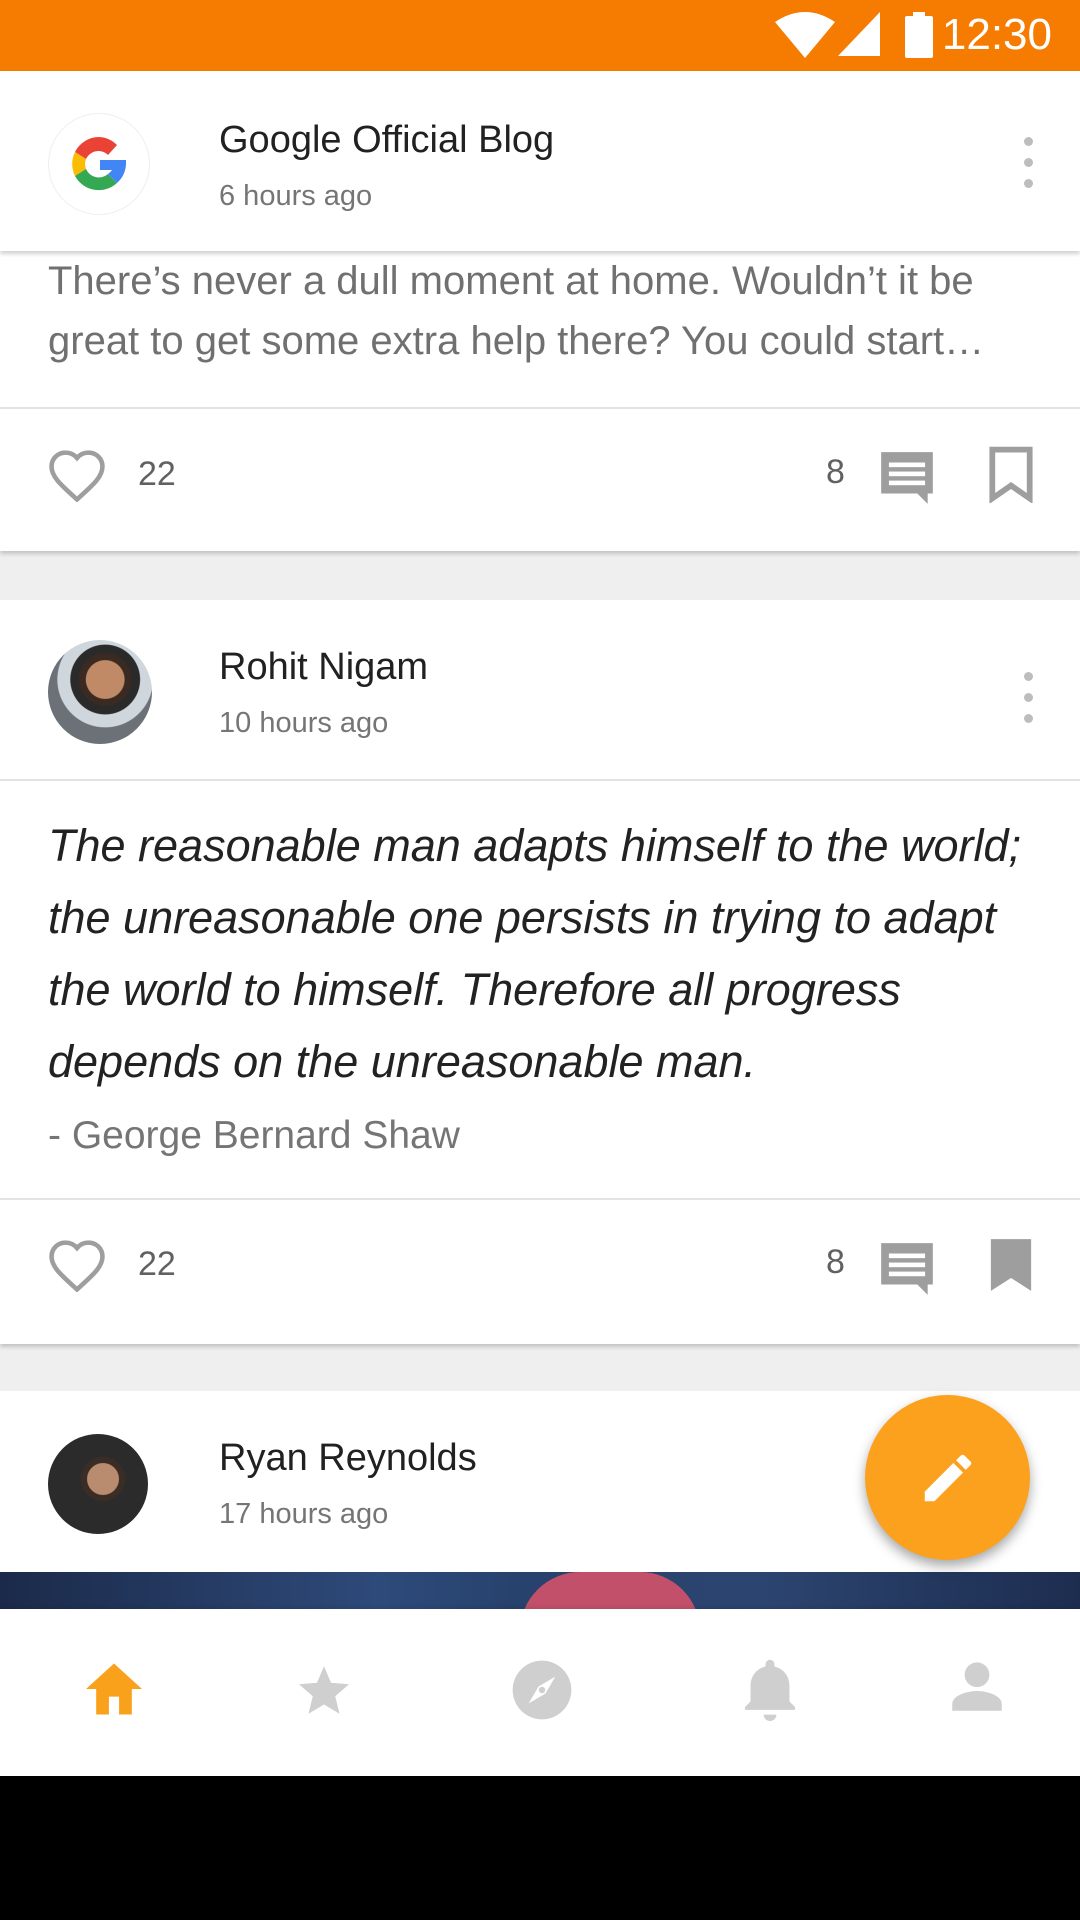  I want to click on status-bar: 12:30, so click(540, 35).